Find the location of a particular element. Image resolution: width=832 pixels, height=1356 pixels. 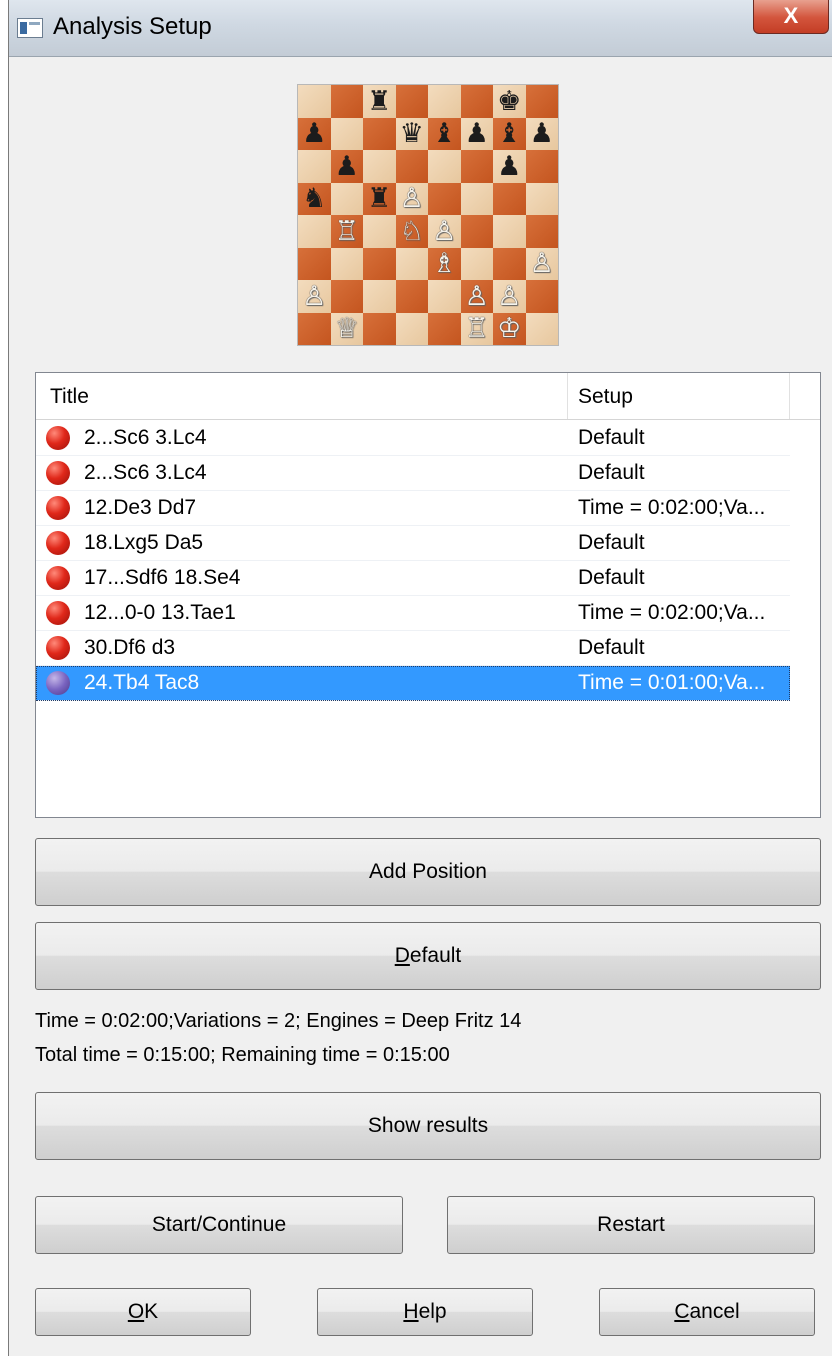

start-continue-button: Start/Continue is located at coordinates (219, 1225).